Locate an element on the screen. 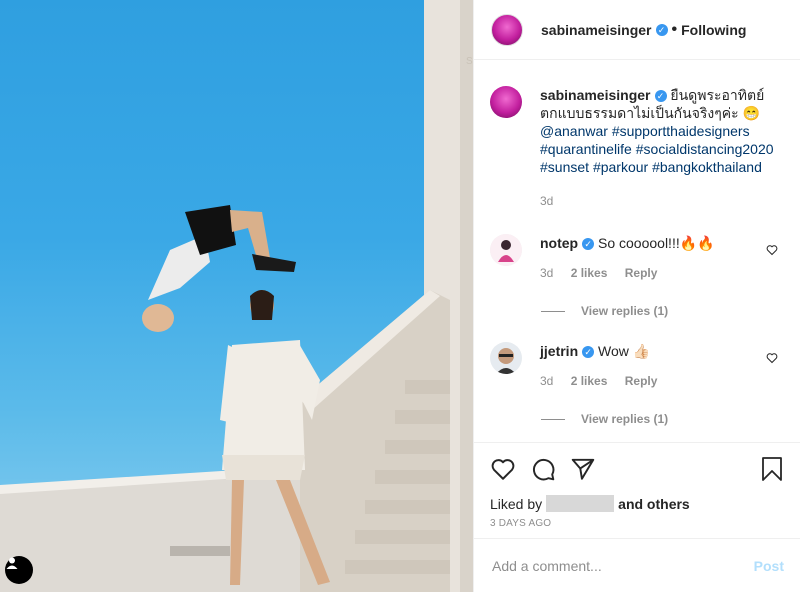 The width and height of the screenshot is (800, 592). comment-text: So coooool!!!🔥🔥 is located at coordinates (656, 243).